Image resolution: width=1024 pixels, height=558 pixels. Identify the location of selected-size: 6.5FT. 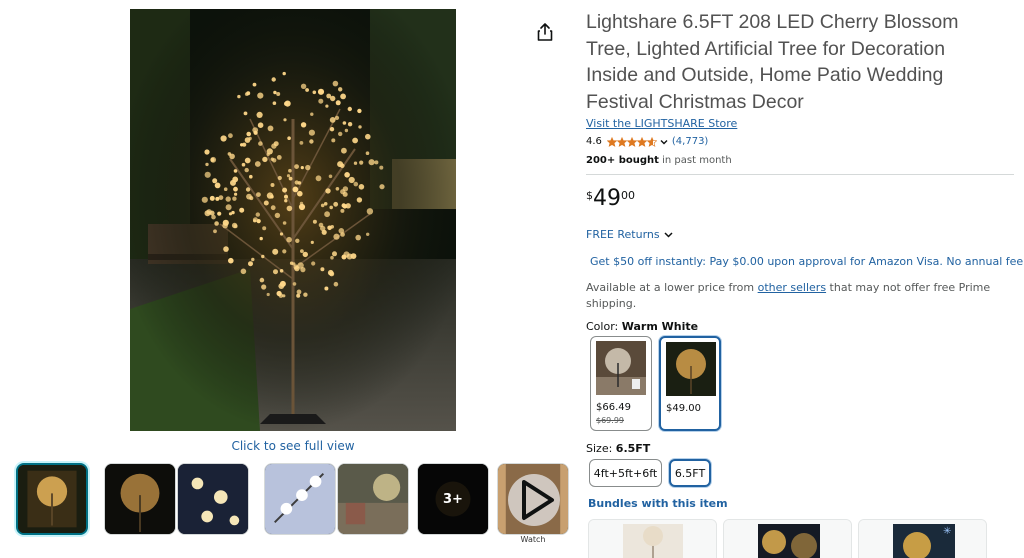
(633, 448).